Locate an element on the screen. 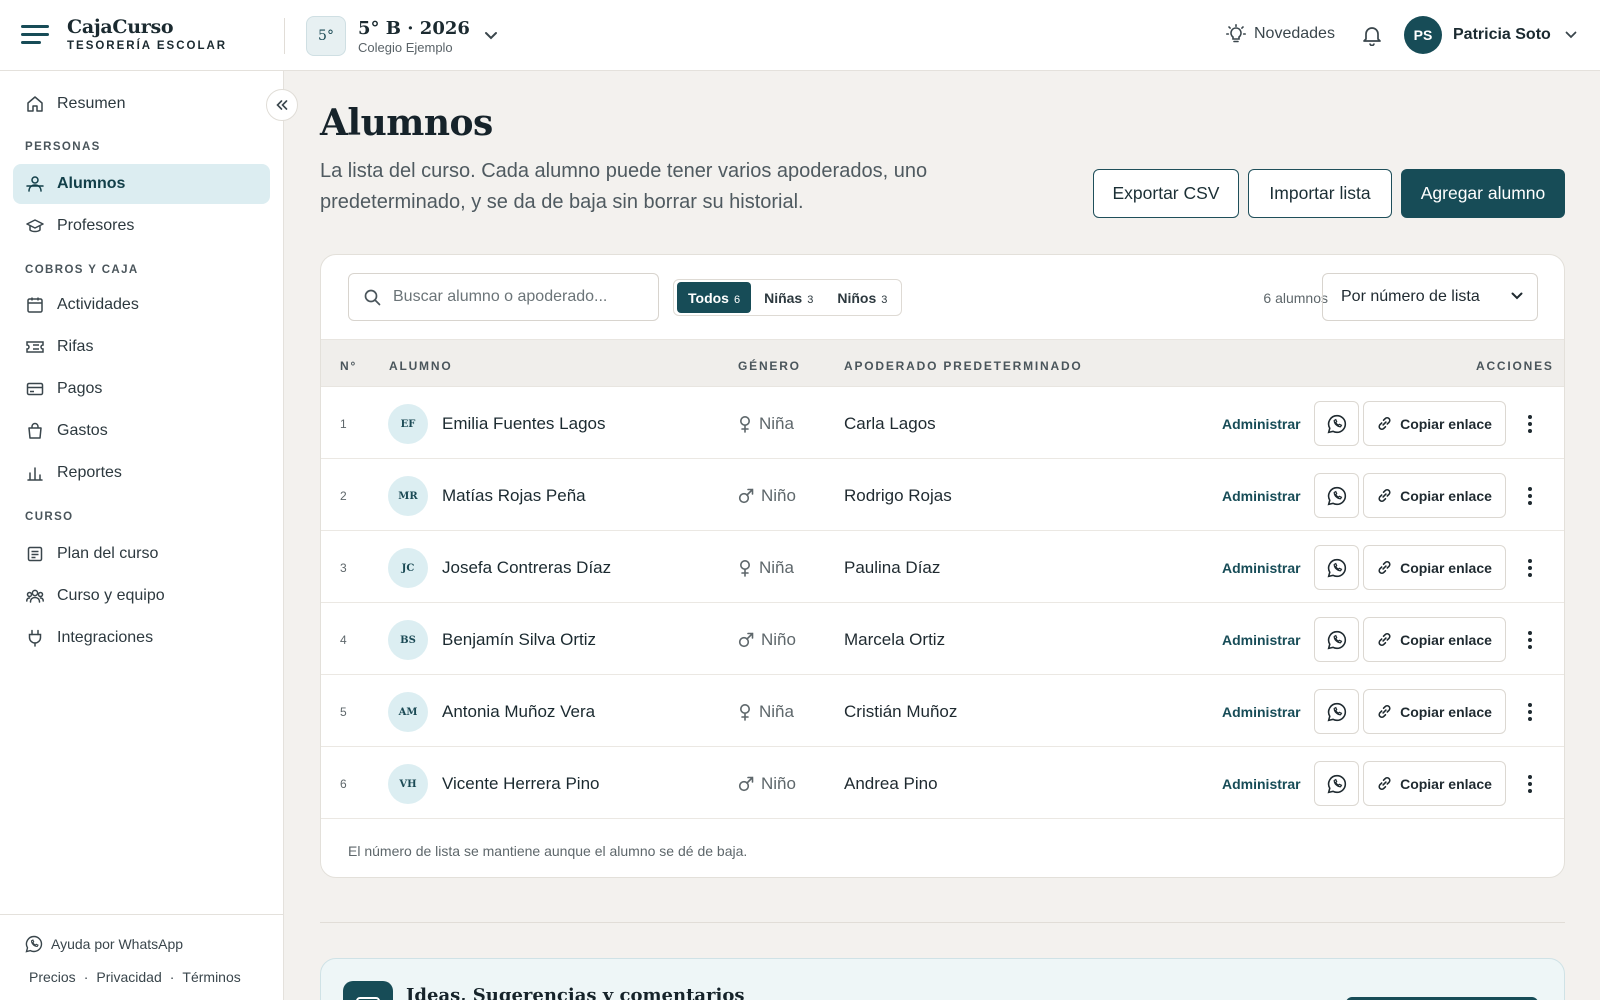 The image size is (1600, 1000). menu-button is located at coordinates (35, 35).